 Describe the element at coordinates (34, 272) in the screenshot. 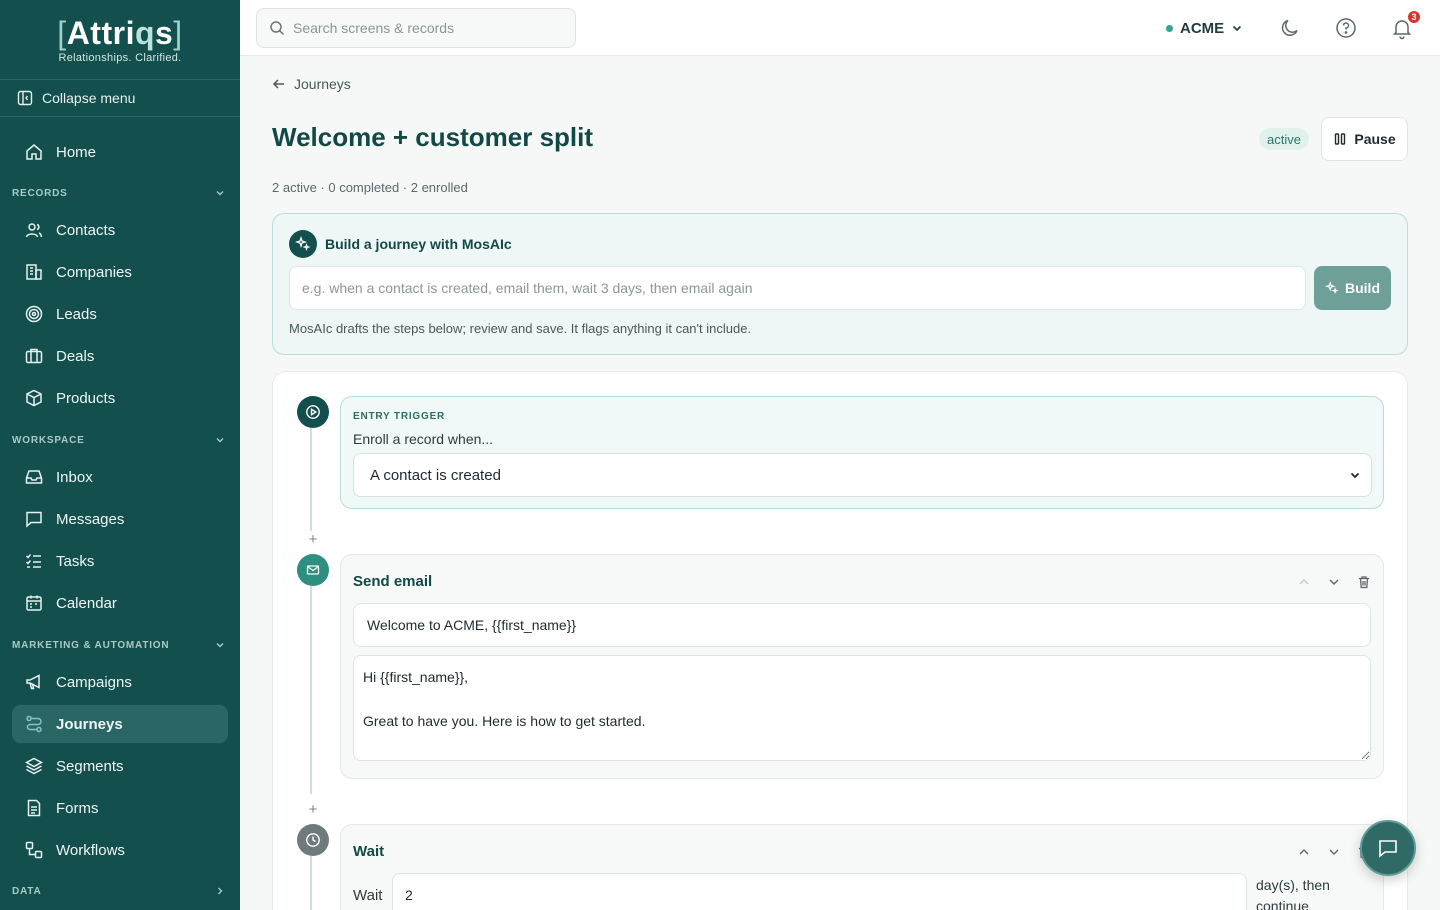

I see `building-icon` at that location.